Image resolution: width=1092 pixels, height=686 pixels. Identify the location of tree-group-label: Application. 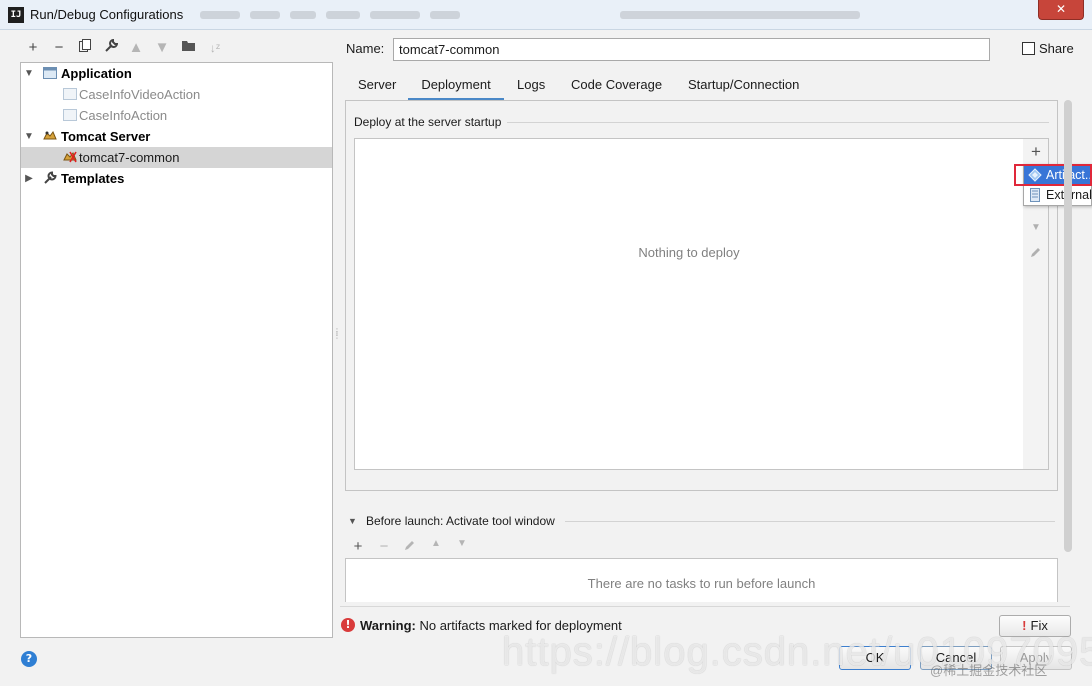
(96, 73).